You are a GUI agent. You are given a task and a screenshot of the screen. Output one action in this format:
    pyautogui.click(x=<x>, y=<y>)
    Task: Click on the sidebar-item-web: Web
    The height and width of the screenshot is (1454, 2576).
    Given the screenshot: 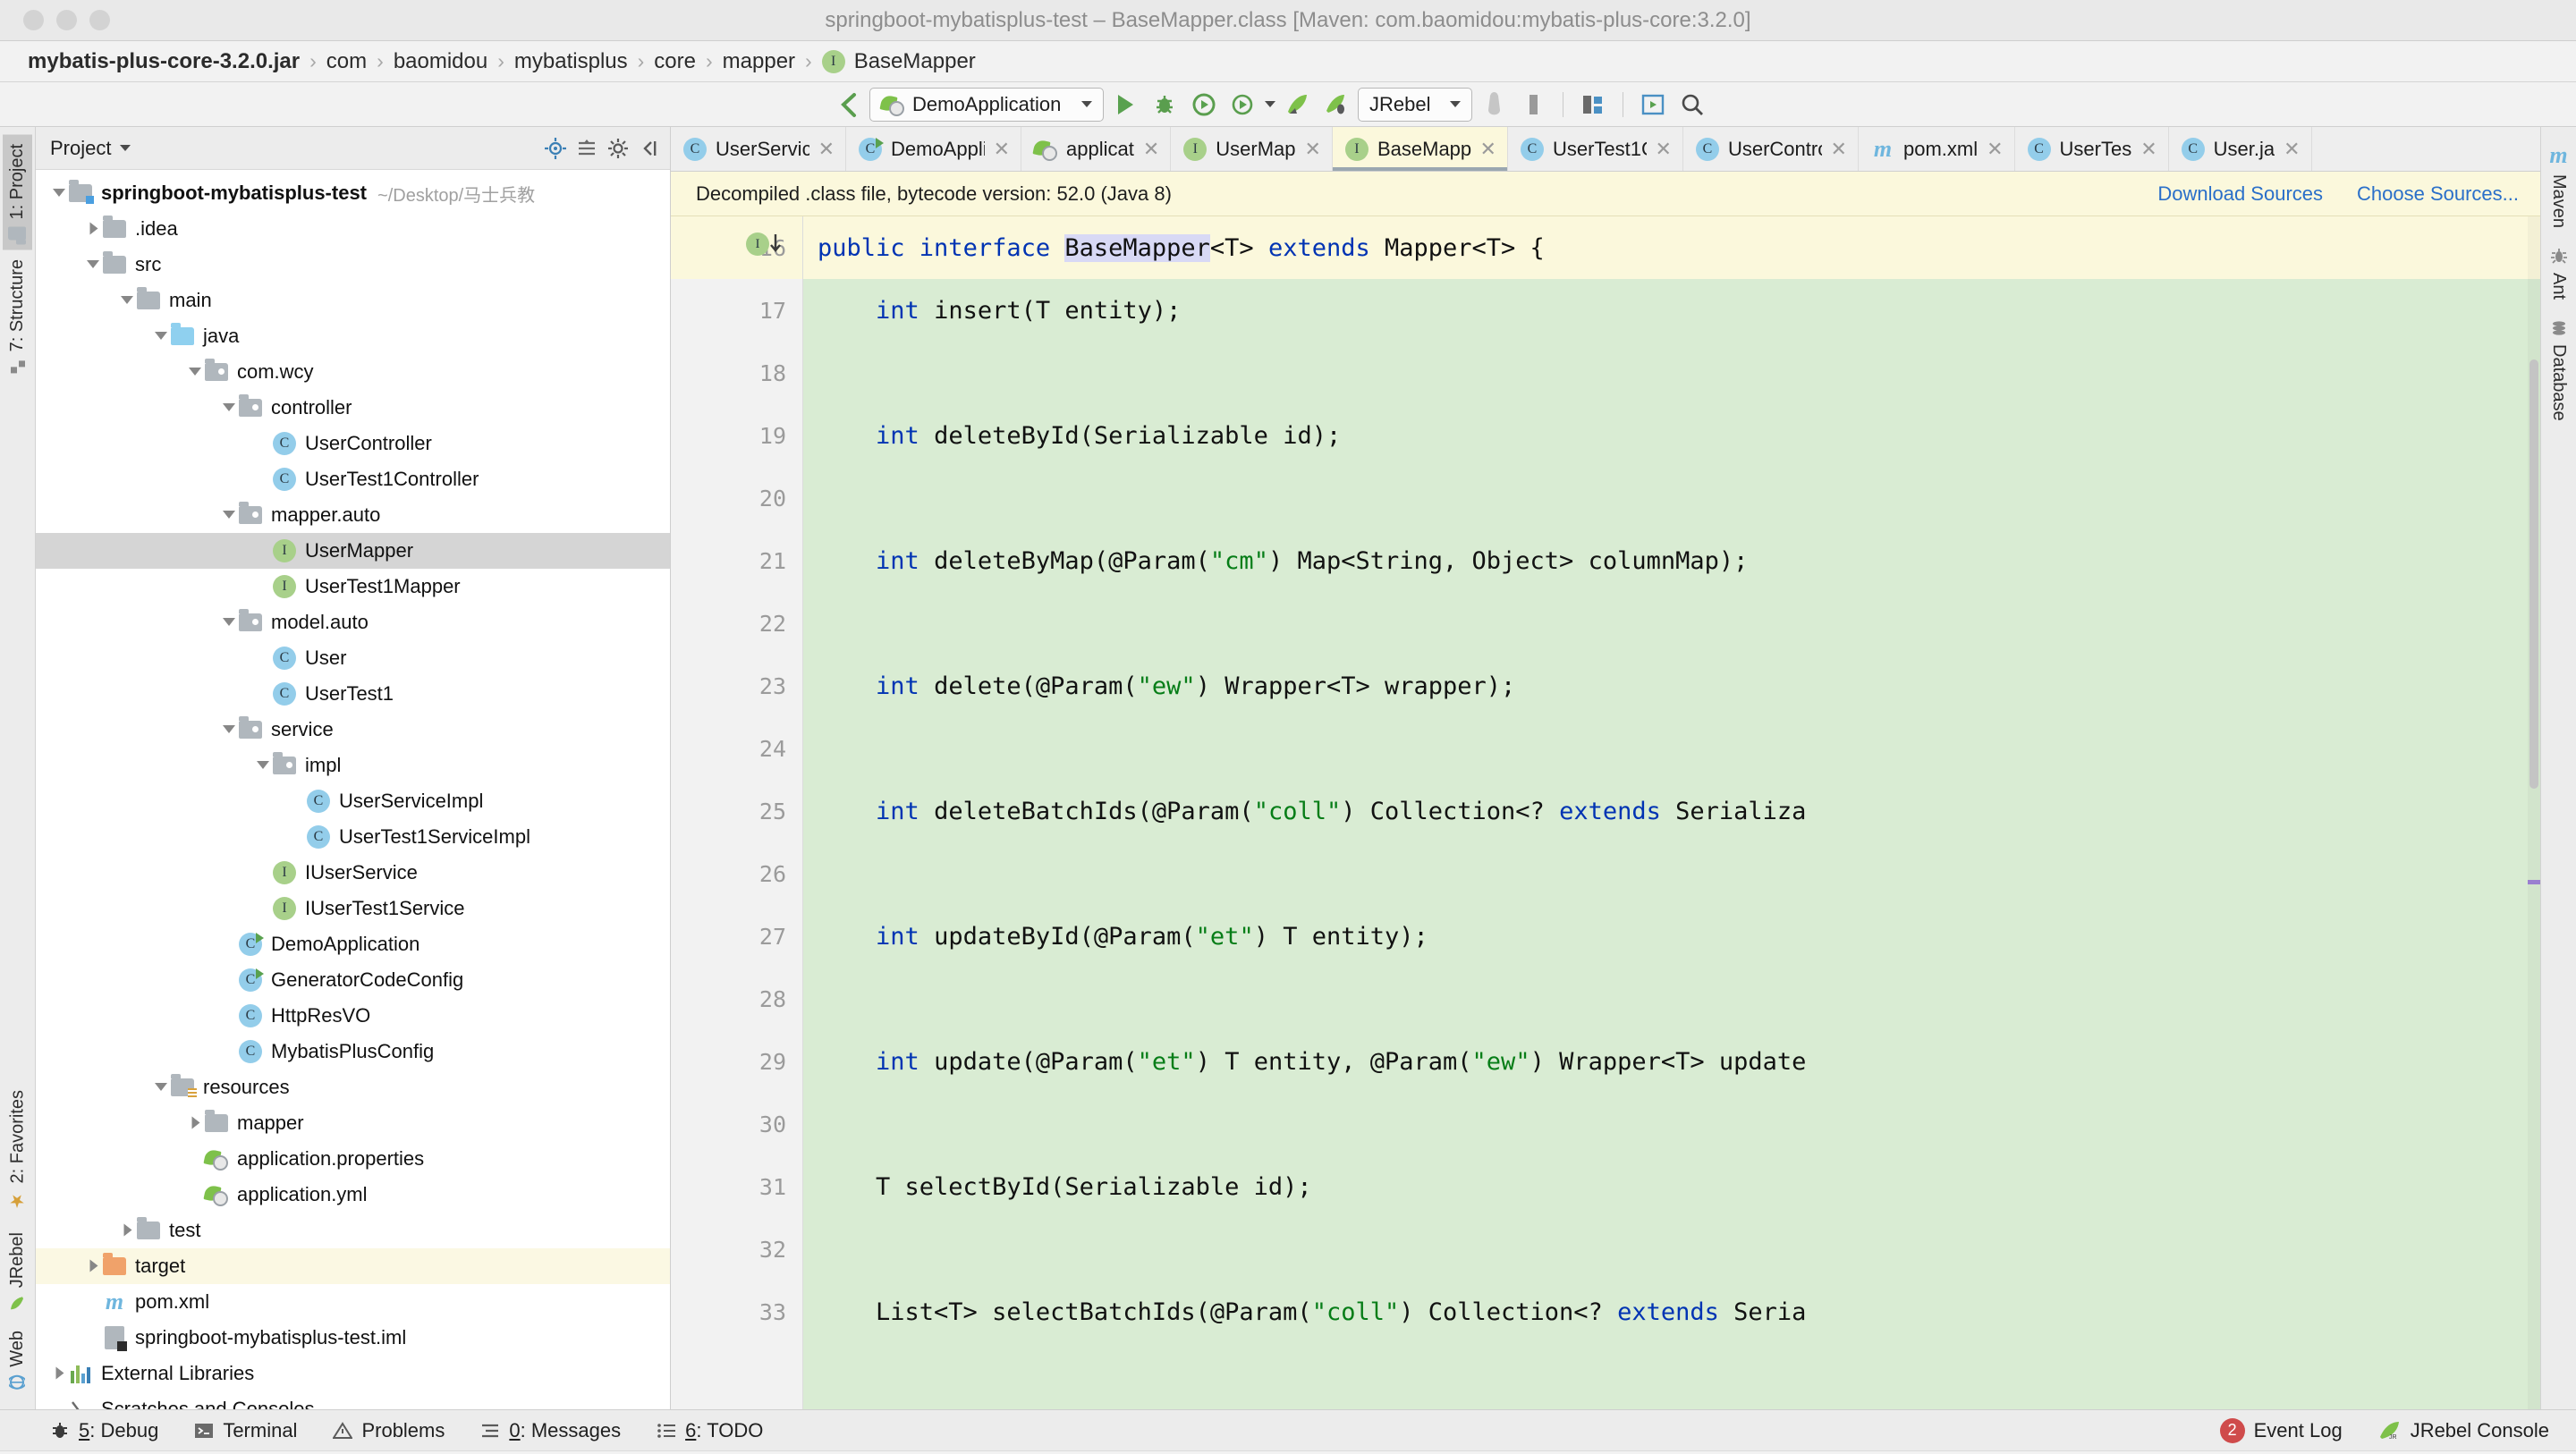 What is the action you would take?
    pyautogui.click(x=17, y=1361)
    